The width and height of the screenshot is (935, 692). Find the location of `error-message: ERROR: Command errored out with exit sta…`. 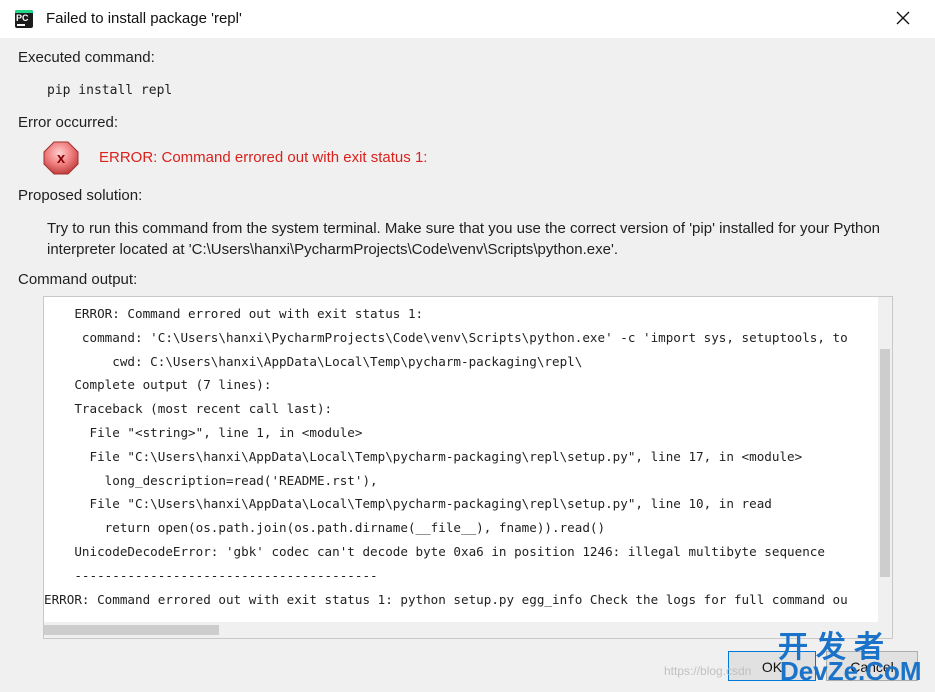

error-message: ERROR: Command errored out with exit sta… is located at coordinates (263, 157).